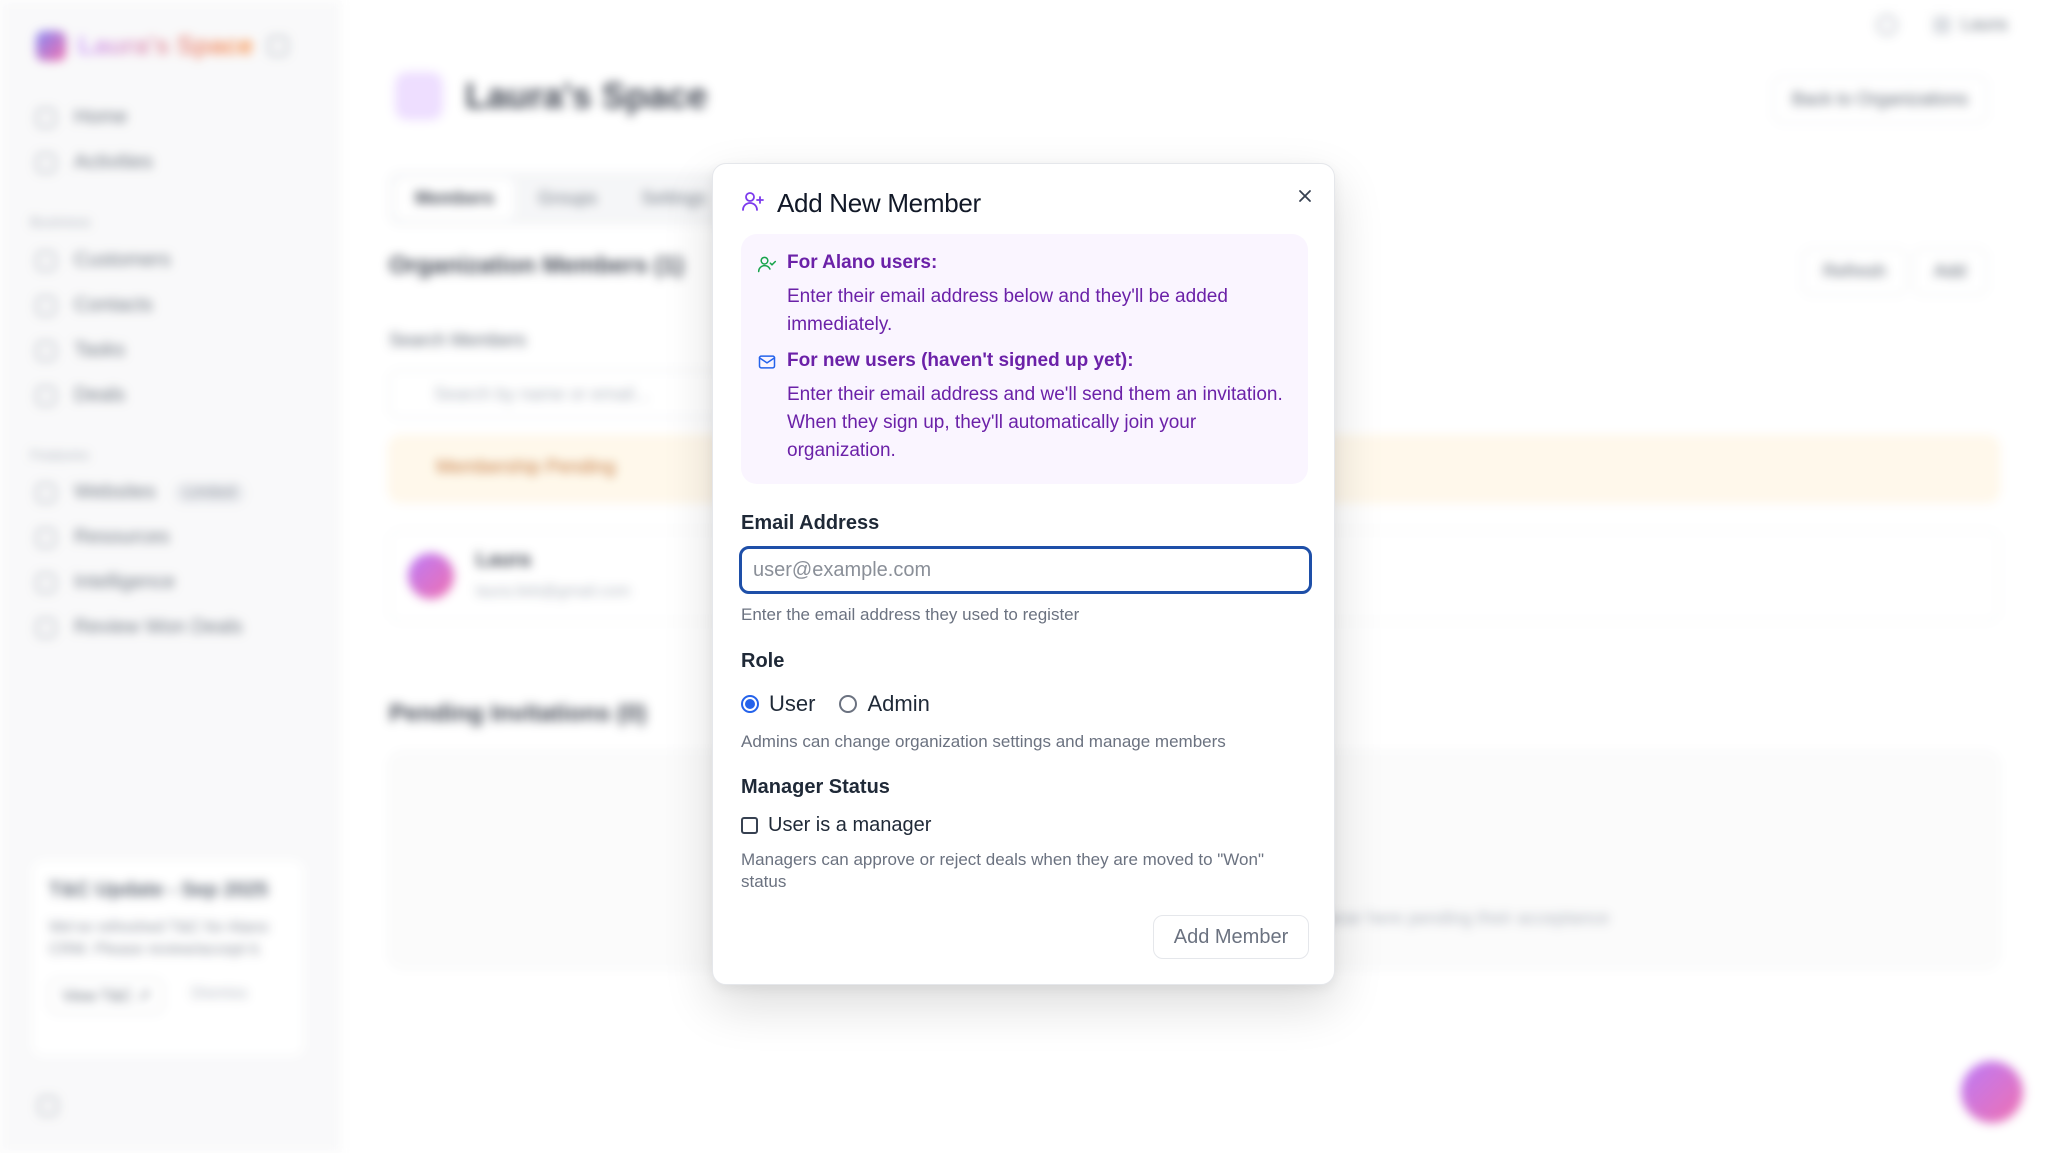 Image resolution: width=2047 pixels, height=1153 pixels. I want to click on role-radio-group: User Admin, so click(835, 704).